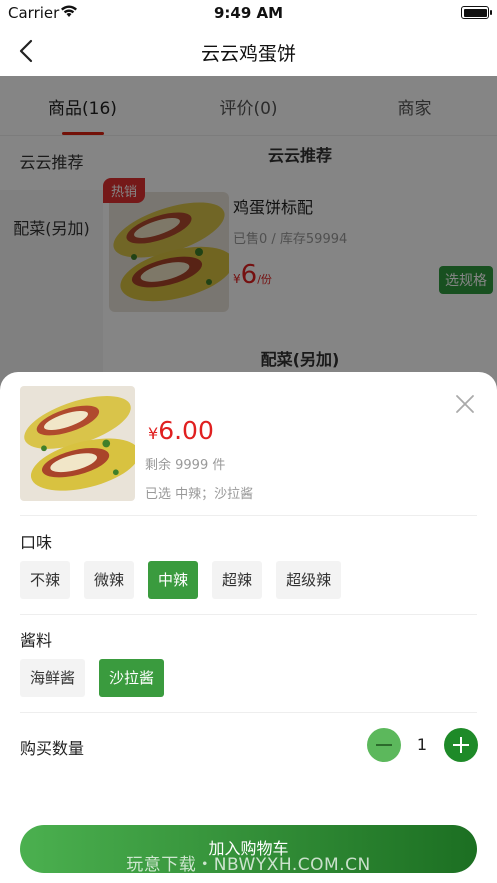  What do you see at coordinates (36, 640) in the screenshot?
I see `sauce-title: 酱料` at bounding box center [36, 640].